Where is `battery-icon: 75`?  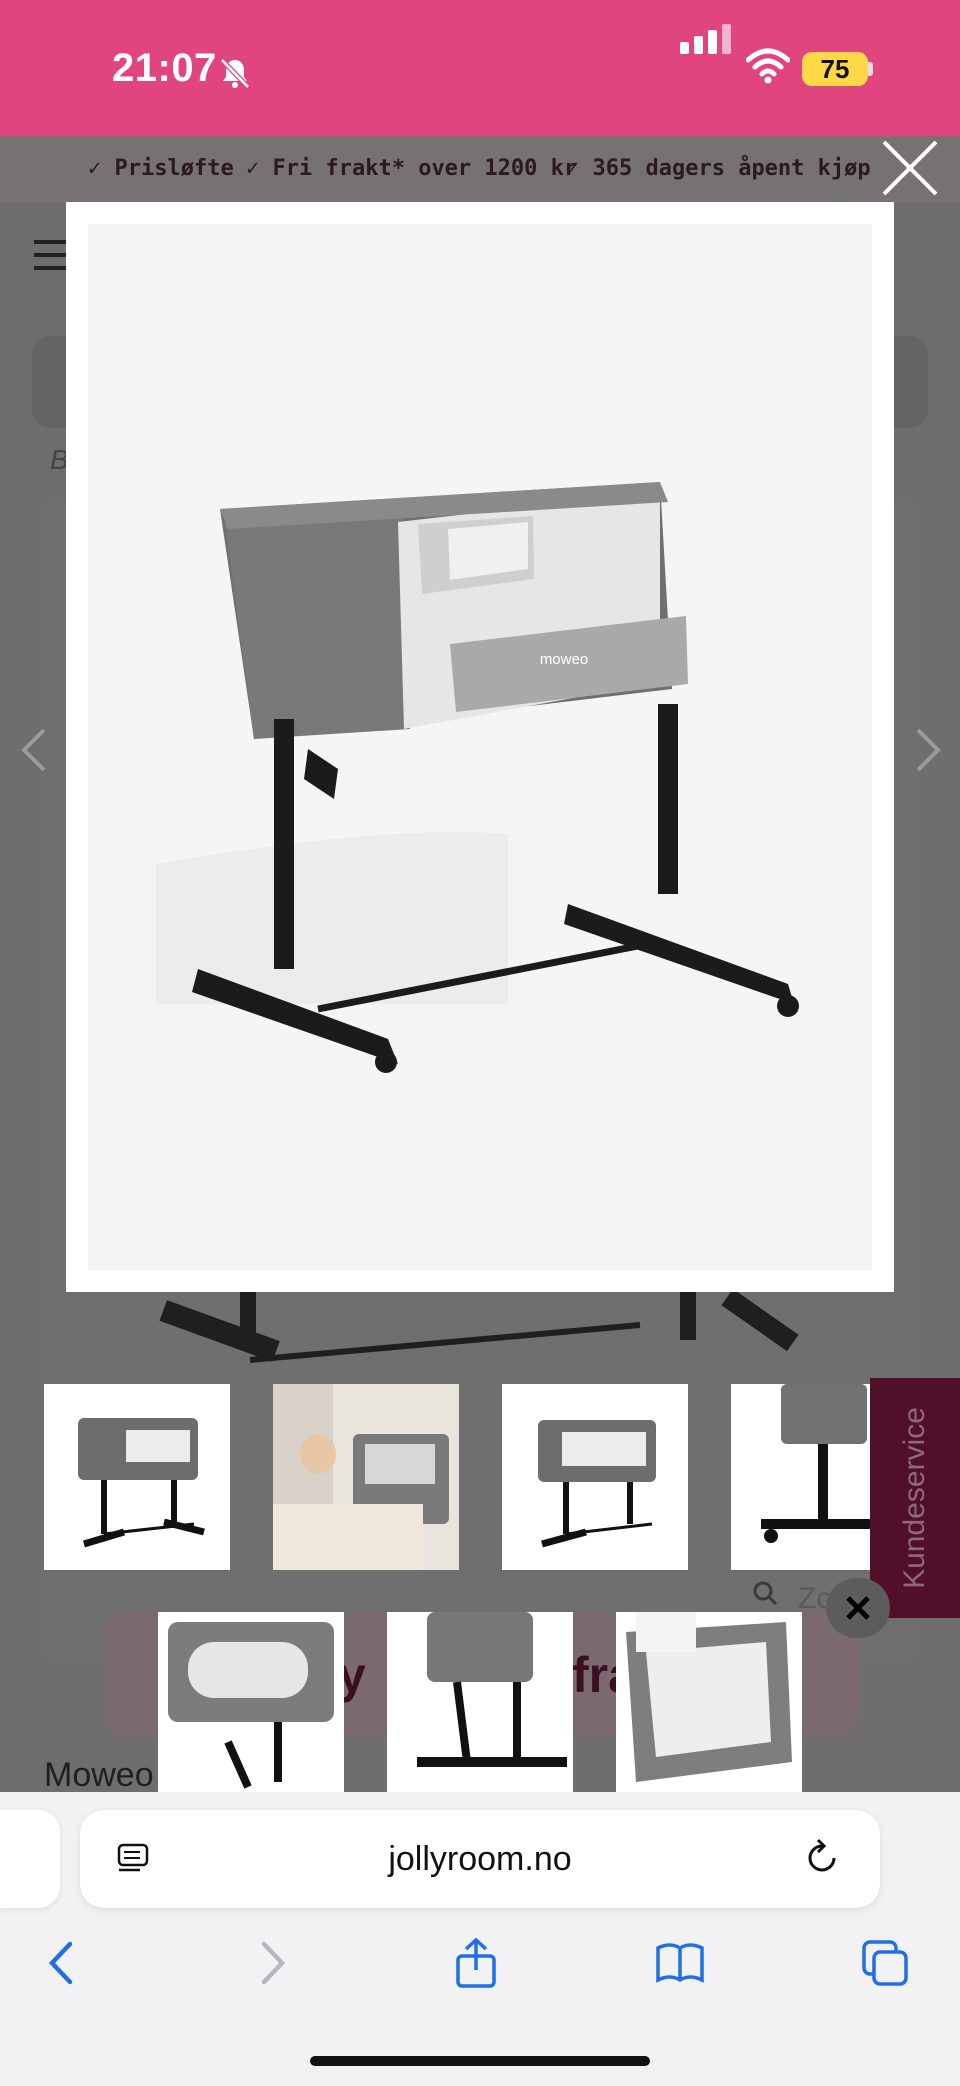 battery-icon: 75 is located at coordinates (835, 69).